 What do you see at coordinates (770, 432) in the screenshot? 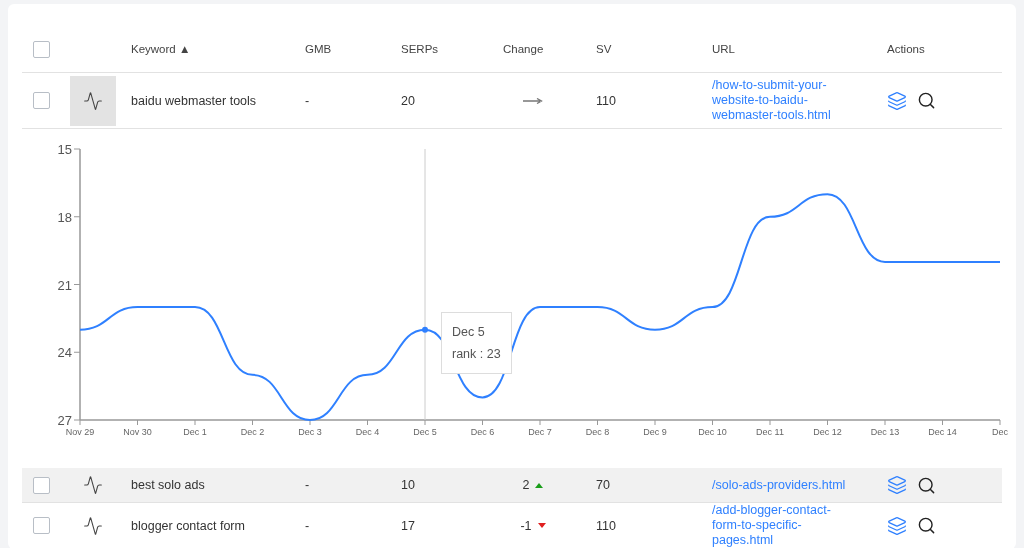
I see `x-tick-label: Dec 11` at bounding box center [770, 432].